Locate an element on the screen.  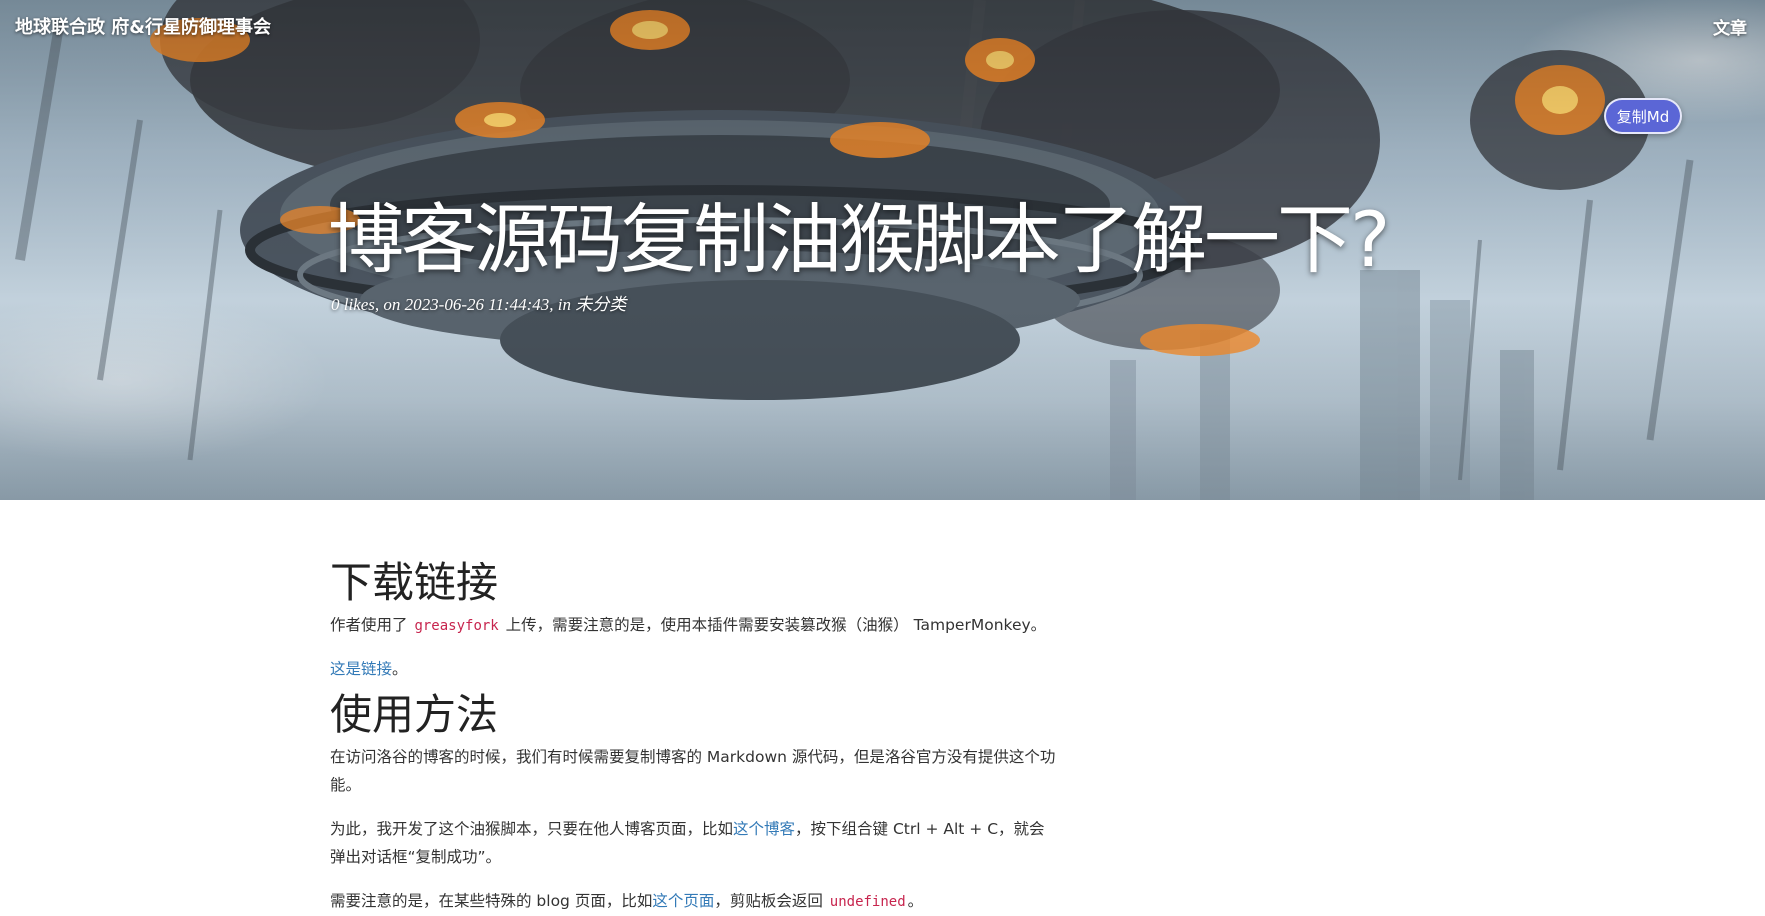
text: 作者使用了 is located at coordinates (371, 625).